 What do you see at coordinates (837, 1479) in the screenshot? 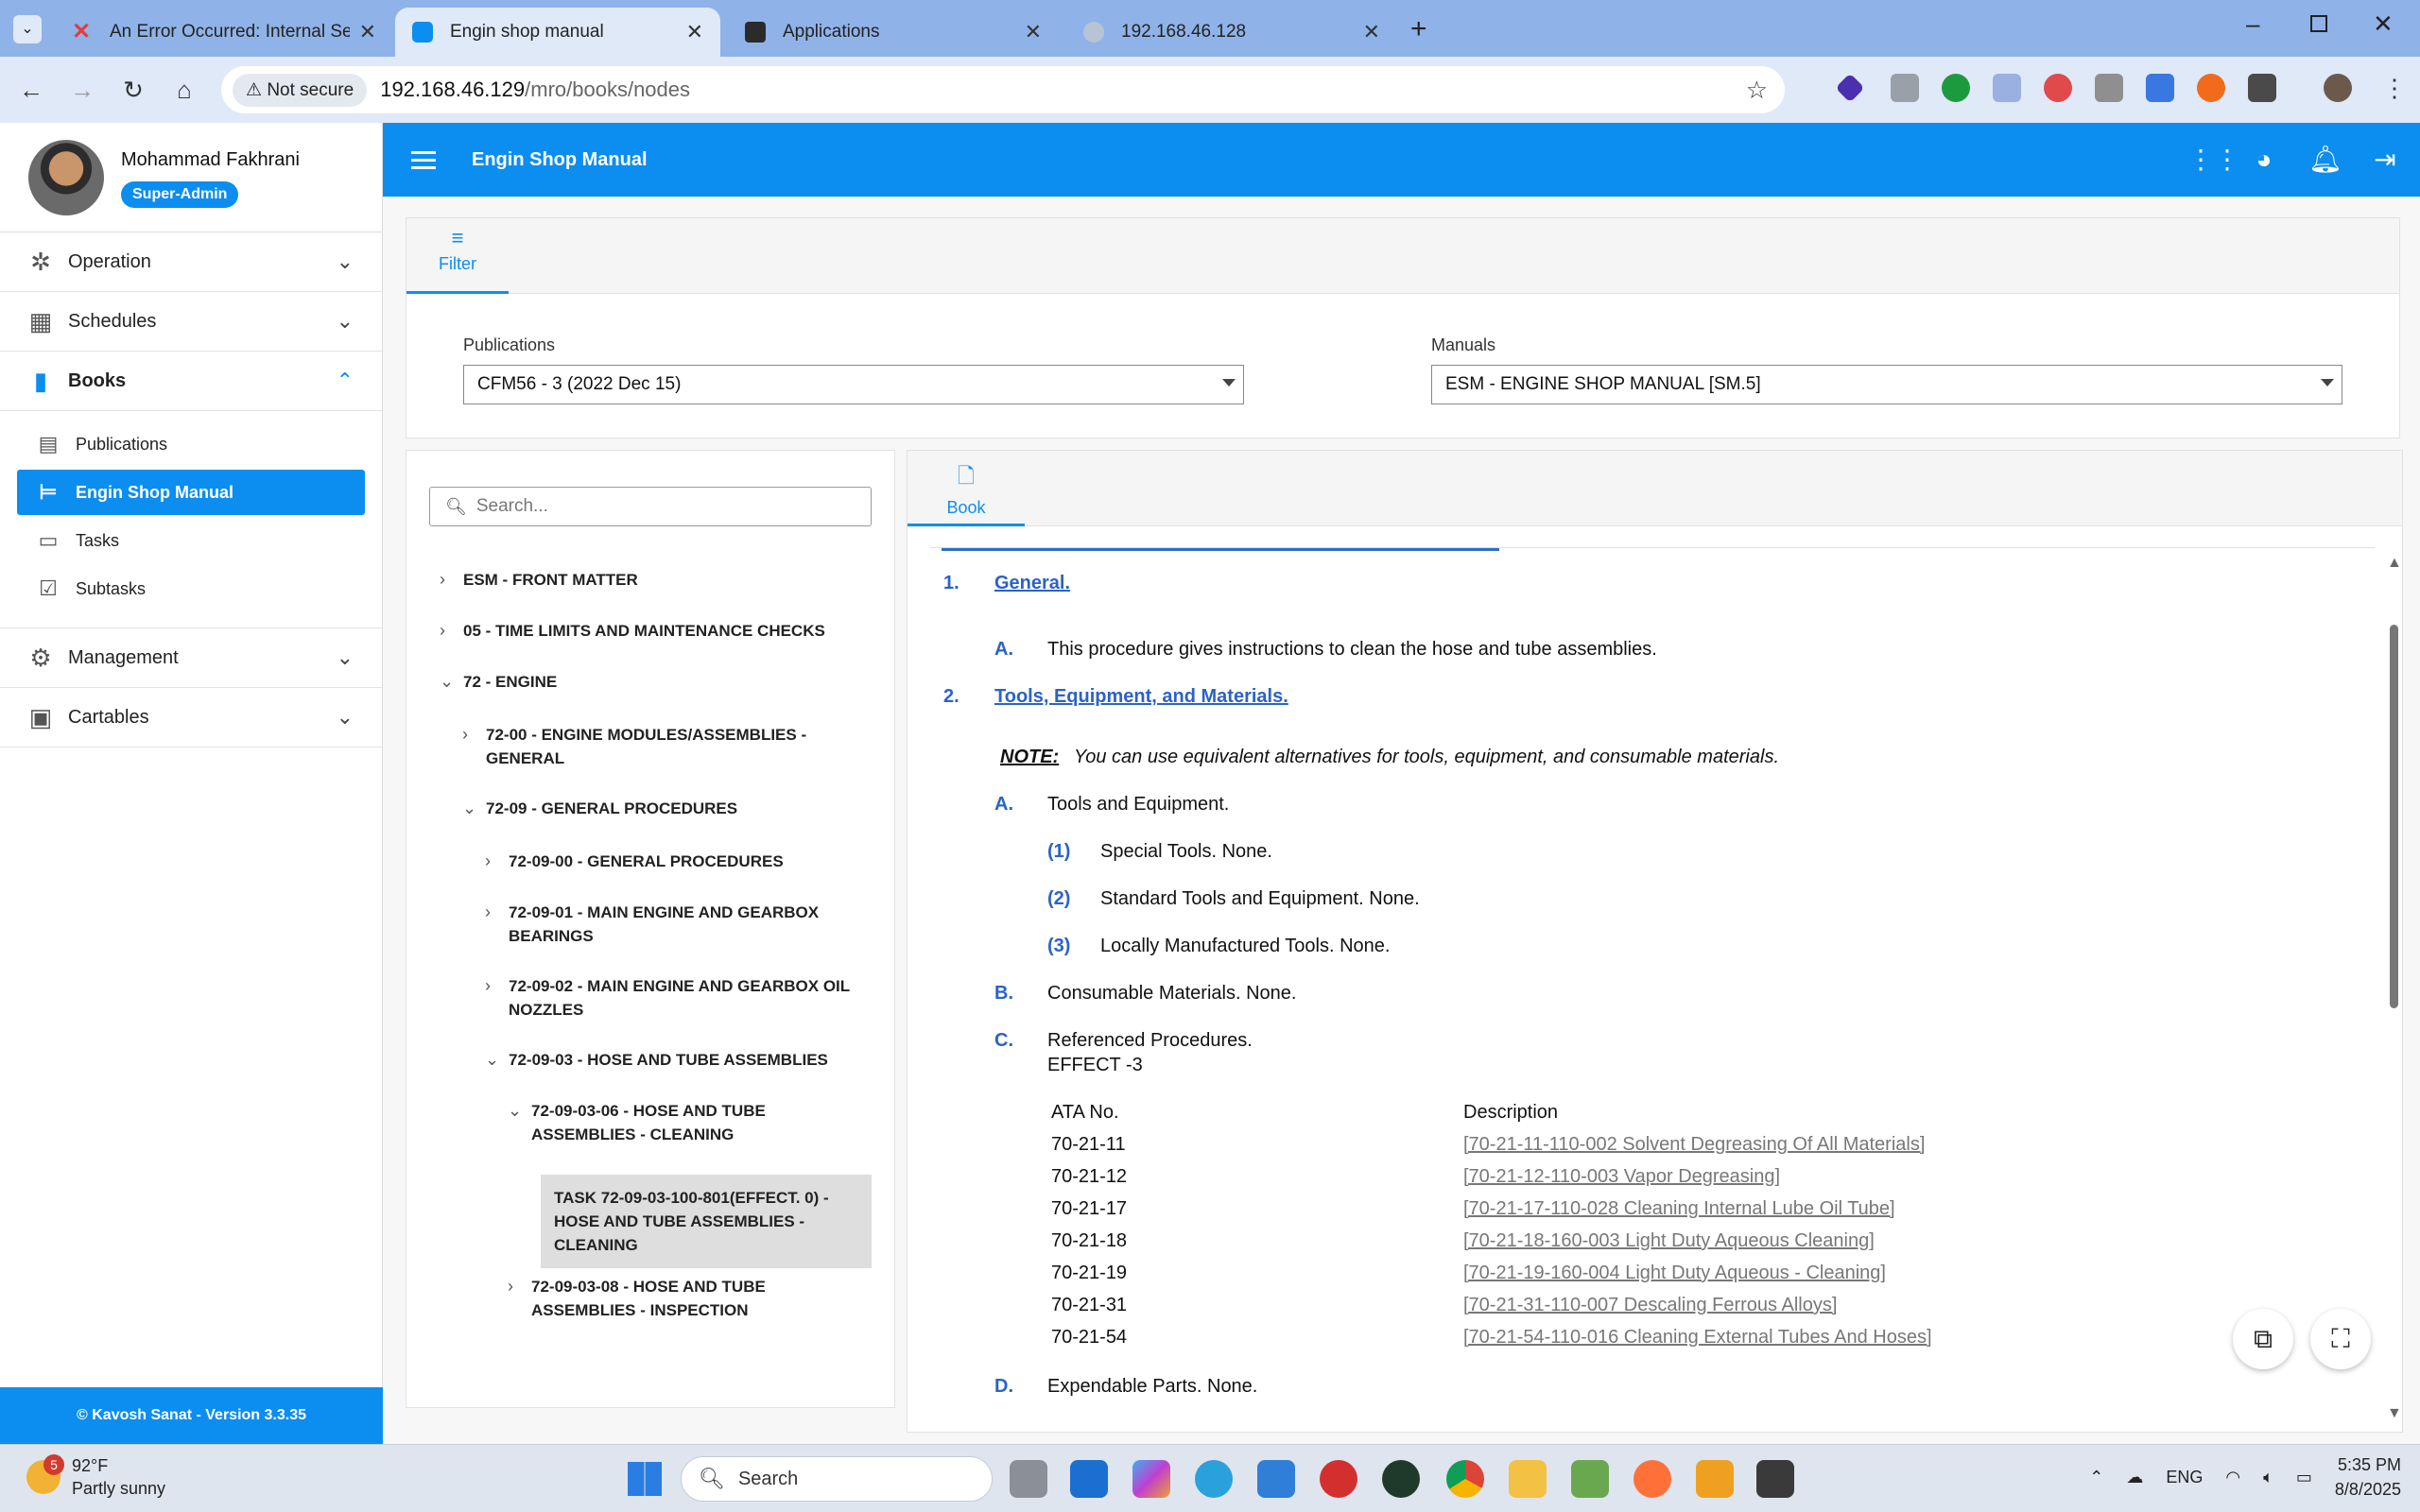
I see `taskbar-search: 🔍︎ Search` at bounding box center [837, 1479].